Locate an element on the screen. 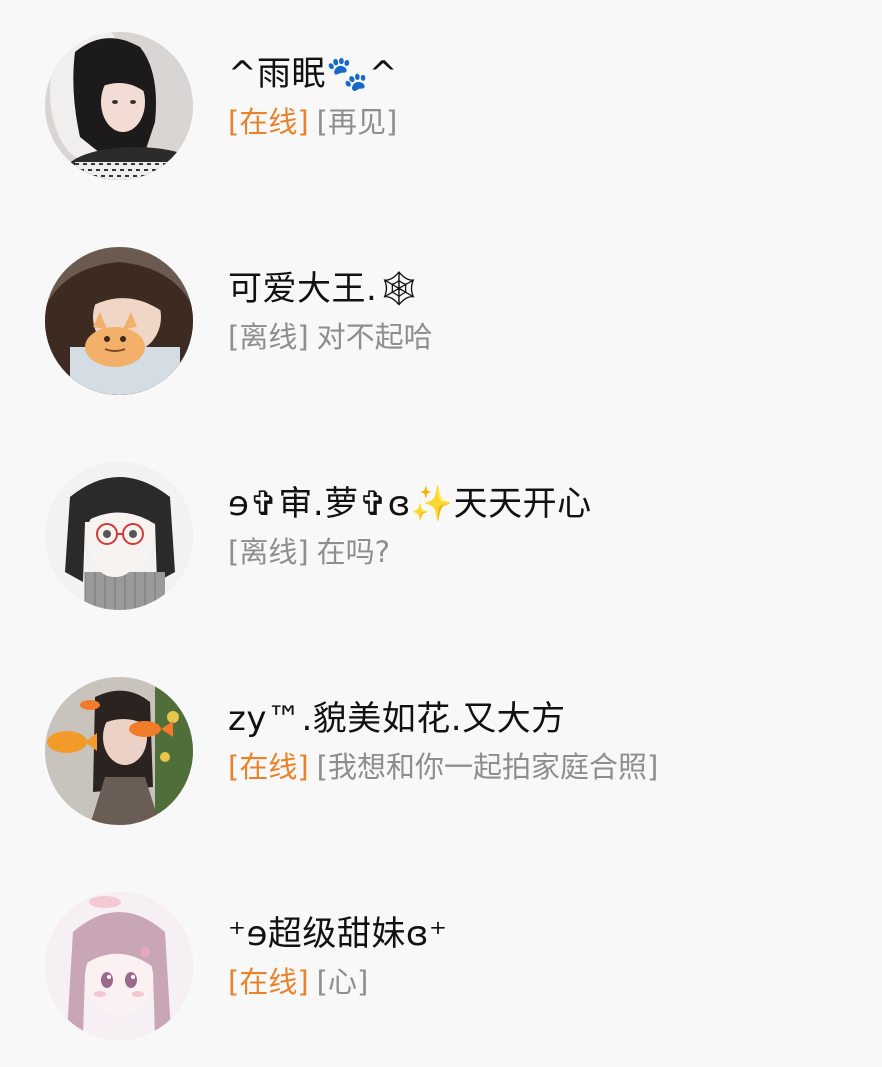 This screenshot has width=882, height=1067. girl-with-goldfish-avatar is located at coordinates (119, 751).